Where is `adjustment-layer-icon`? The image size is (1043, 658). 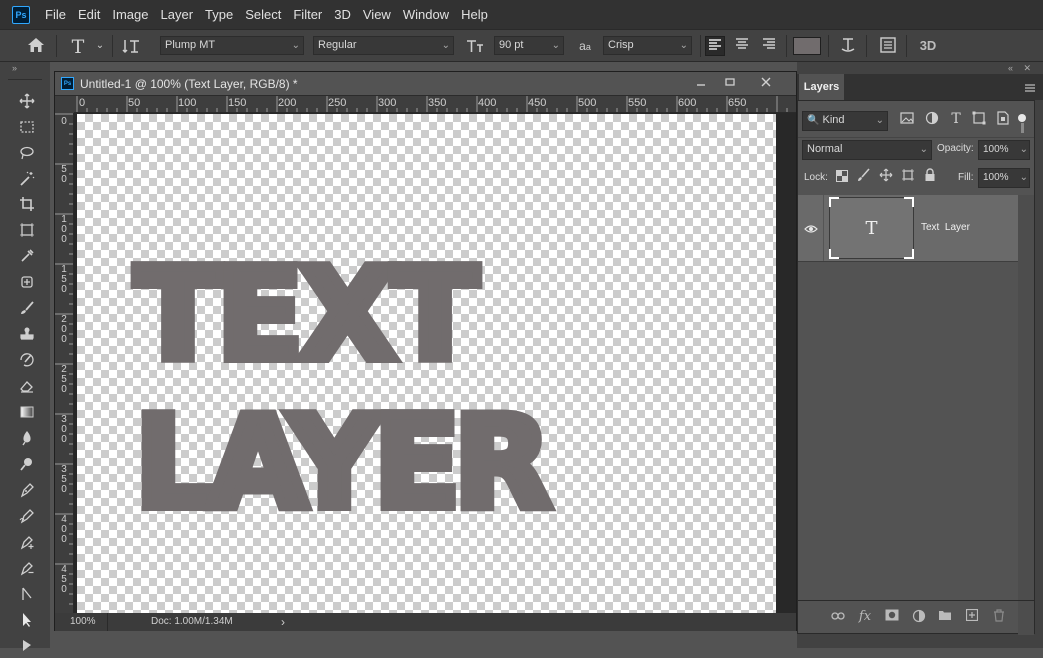
adjustment-layer-icon is located at coordinates (919, 617).